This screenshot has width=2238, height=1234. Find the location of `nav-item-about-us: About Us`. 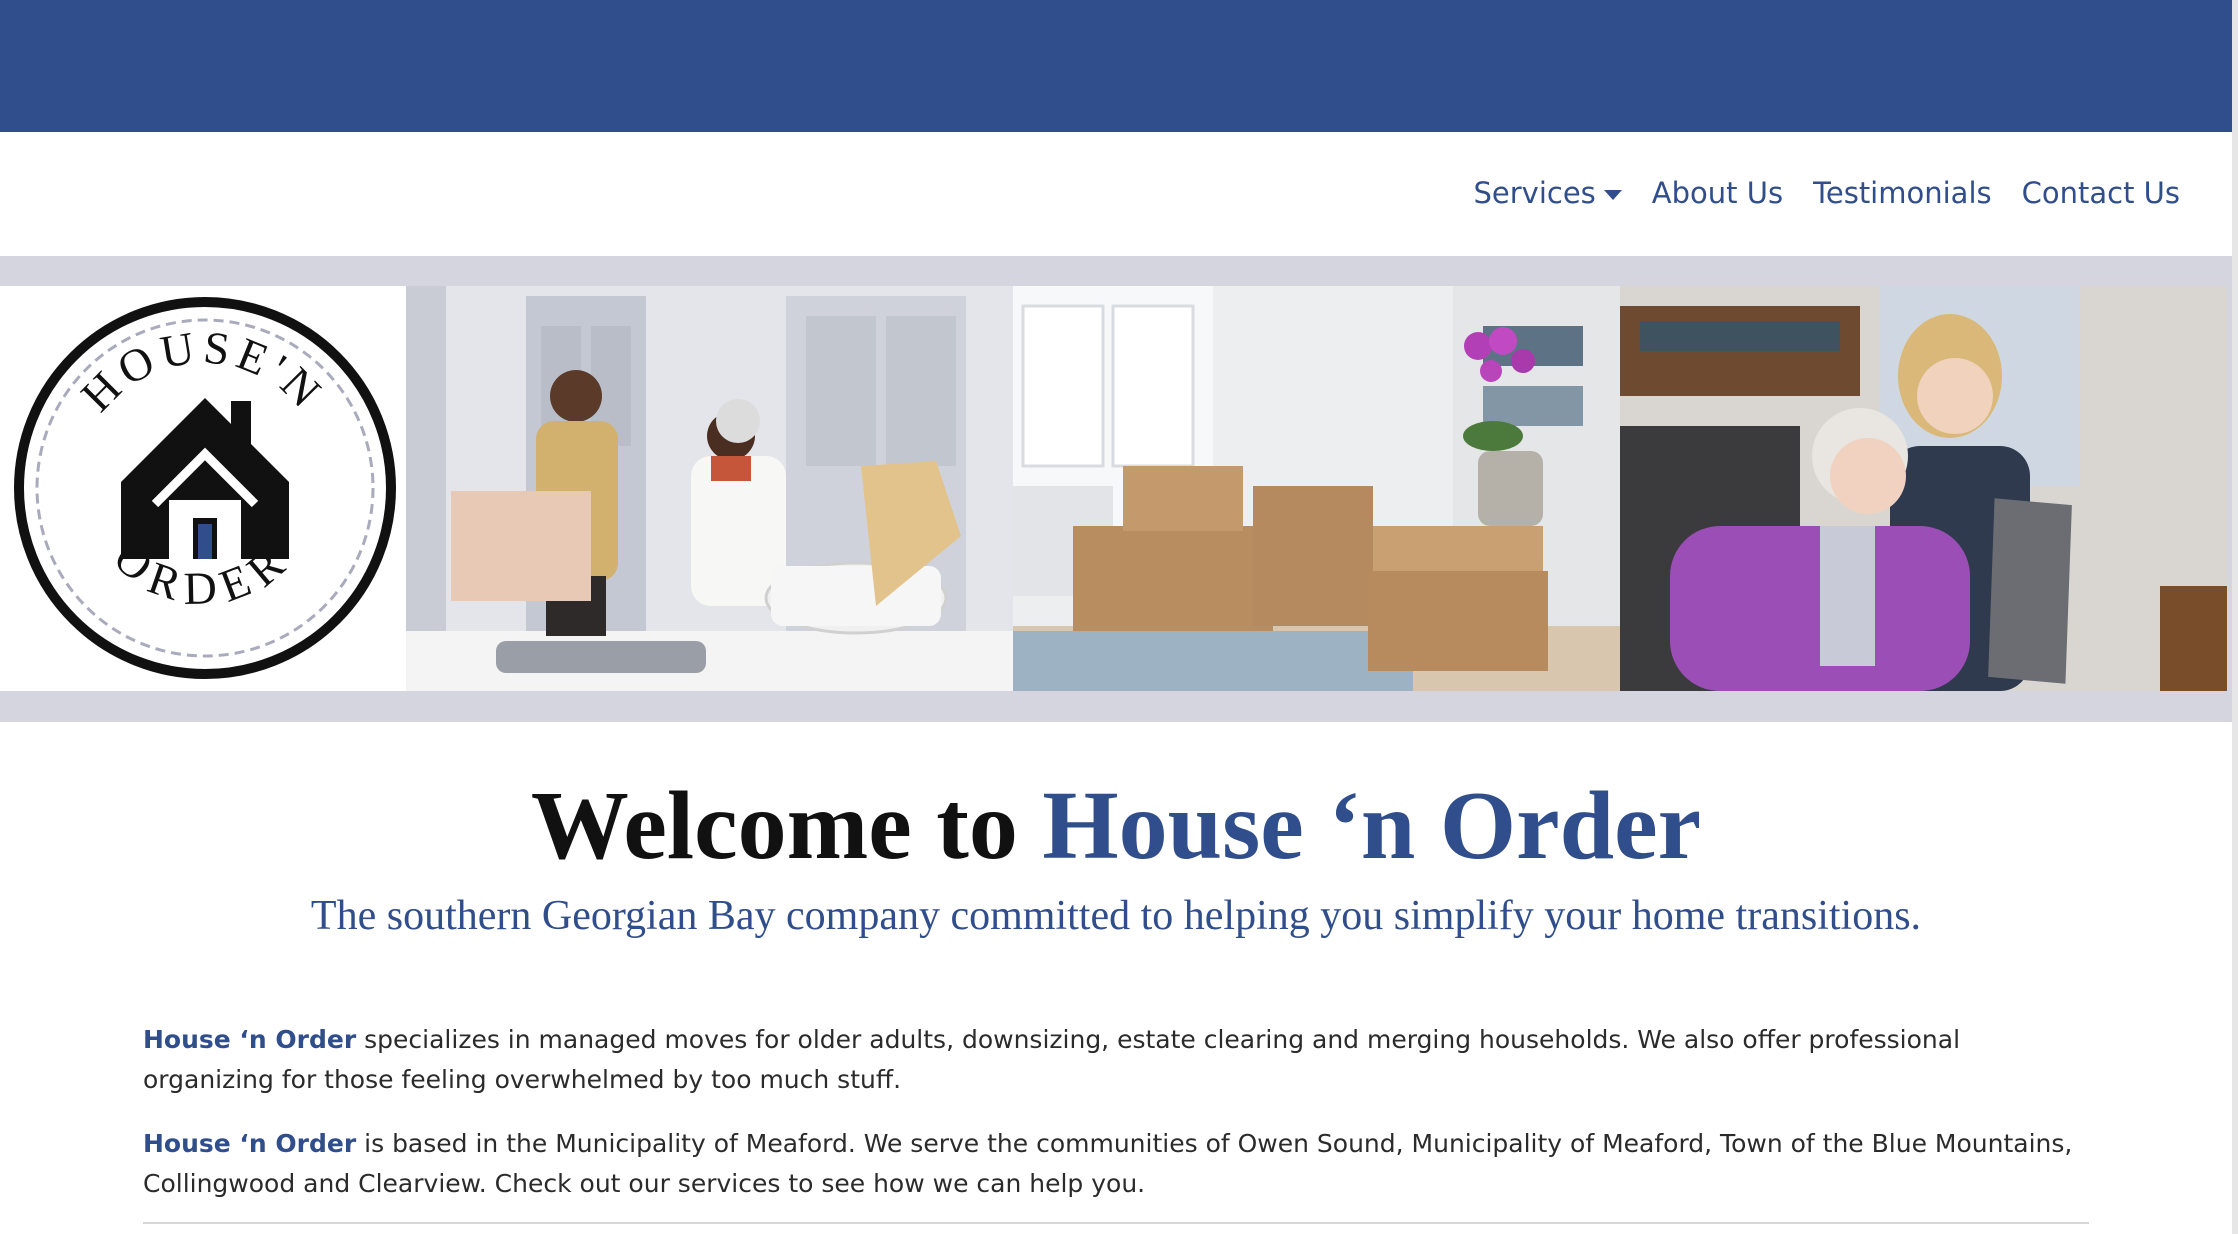

nav-item-about-us: About Us is located at coordinates (1717, 193).